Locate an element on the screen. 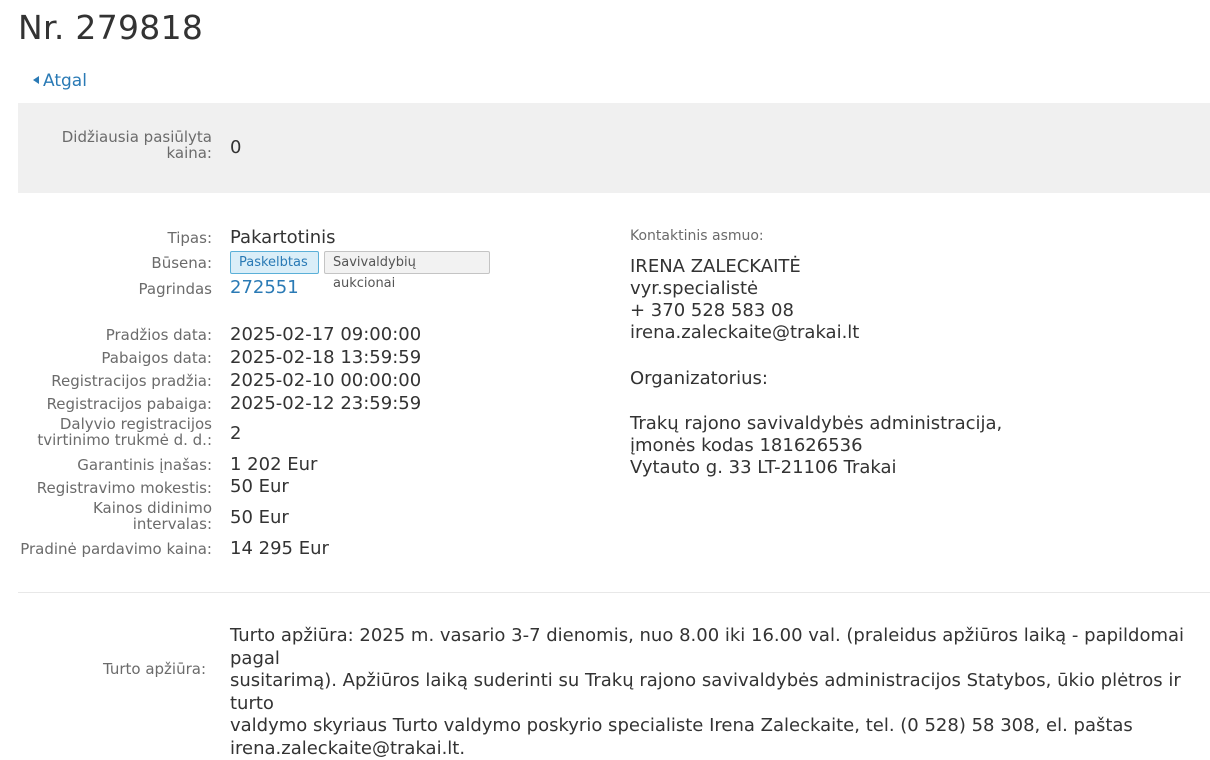 Image resolution: width=1210 pixels, height=760 pixels. contact-position: vyr.specialistė is located at coordinates (694, 288).